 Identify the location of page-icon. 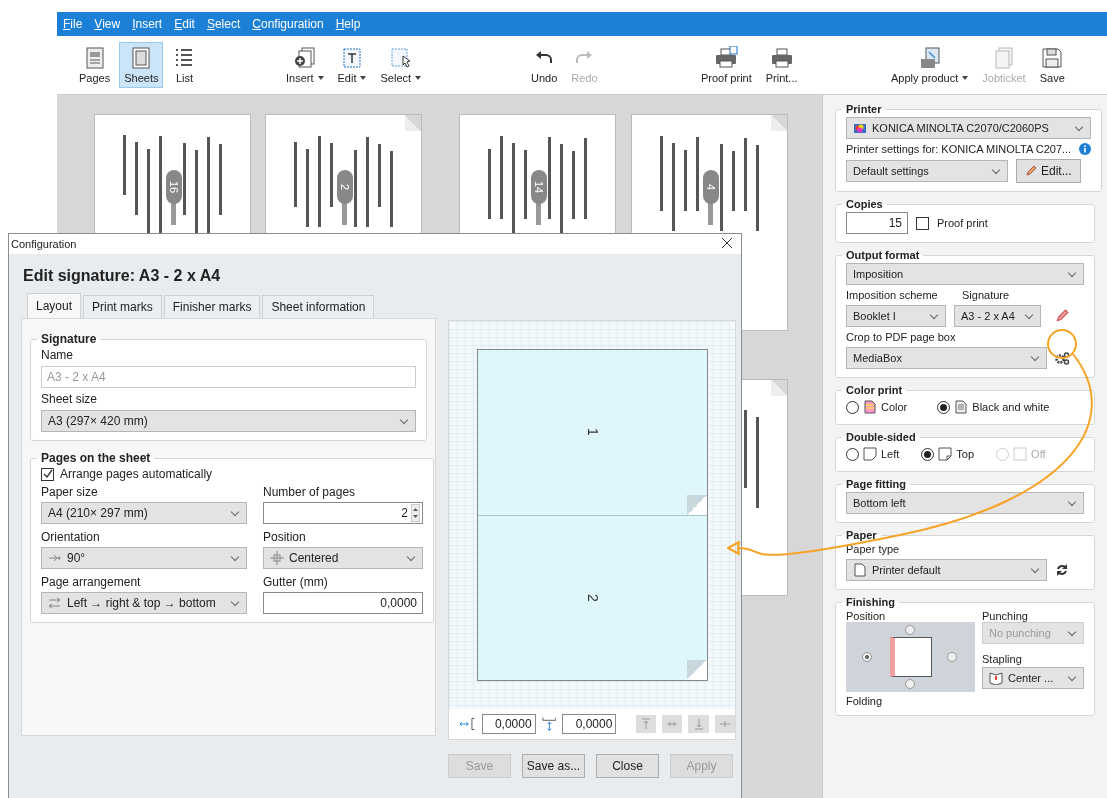
(1020, 454).